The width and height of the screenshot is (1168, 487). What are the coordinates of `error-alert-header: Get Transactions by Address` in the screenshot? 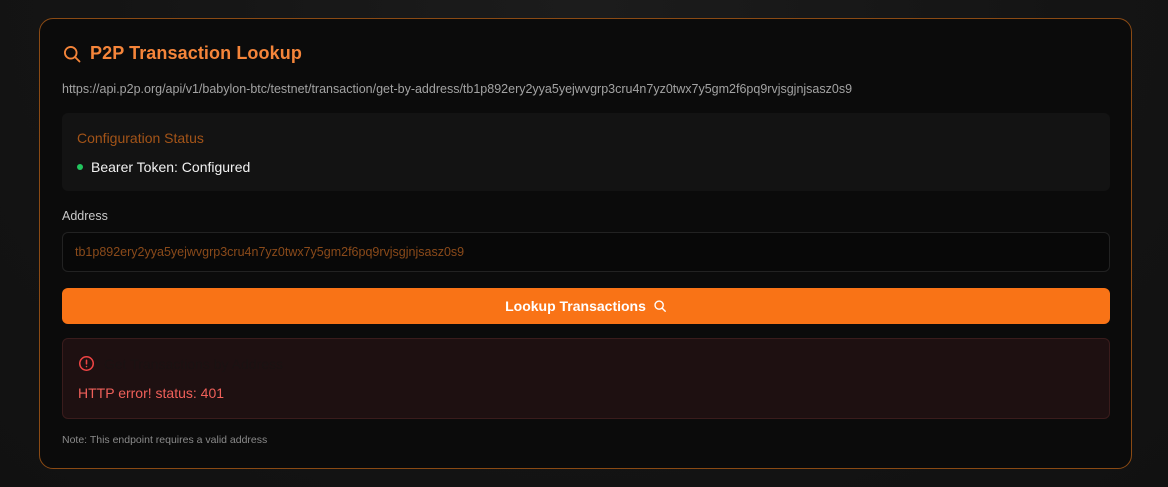 It's located at (180, 363).